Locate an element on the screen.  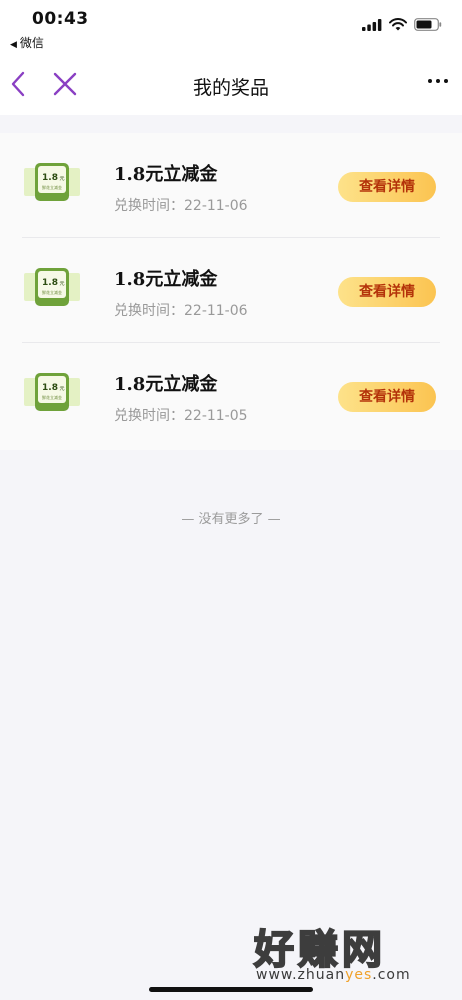
battery-icon is located at coordinates (428, 24).